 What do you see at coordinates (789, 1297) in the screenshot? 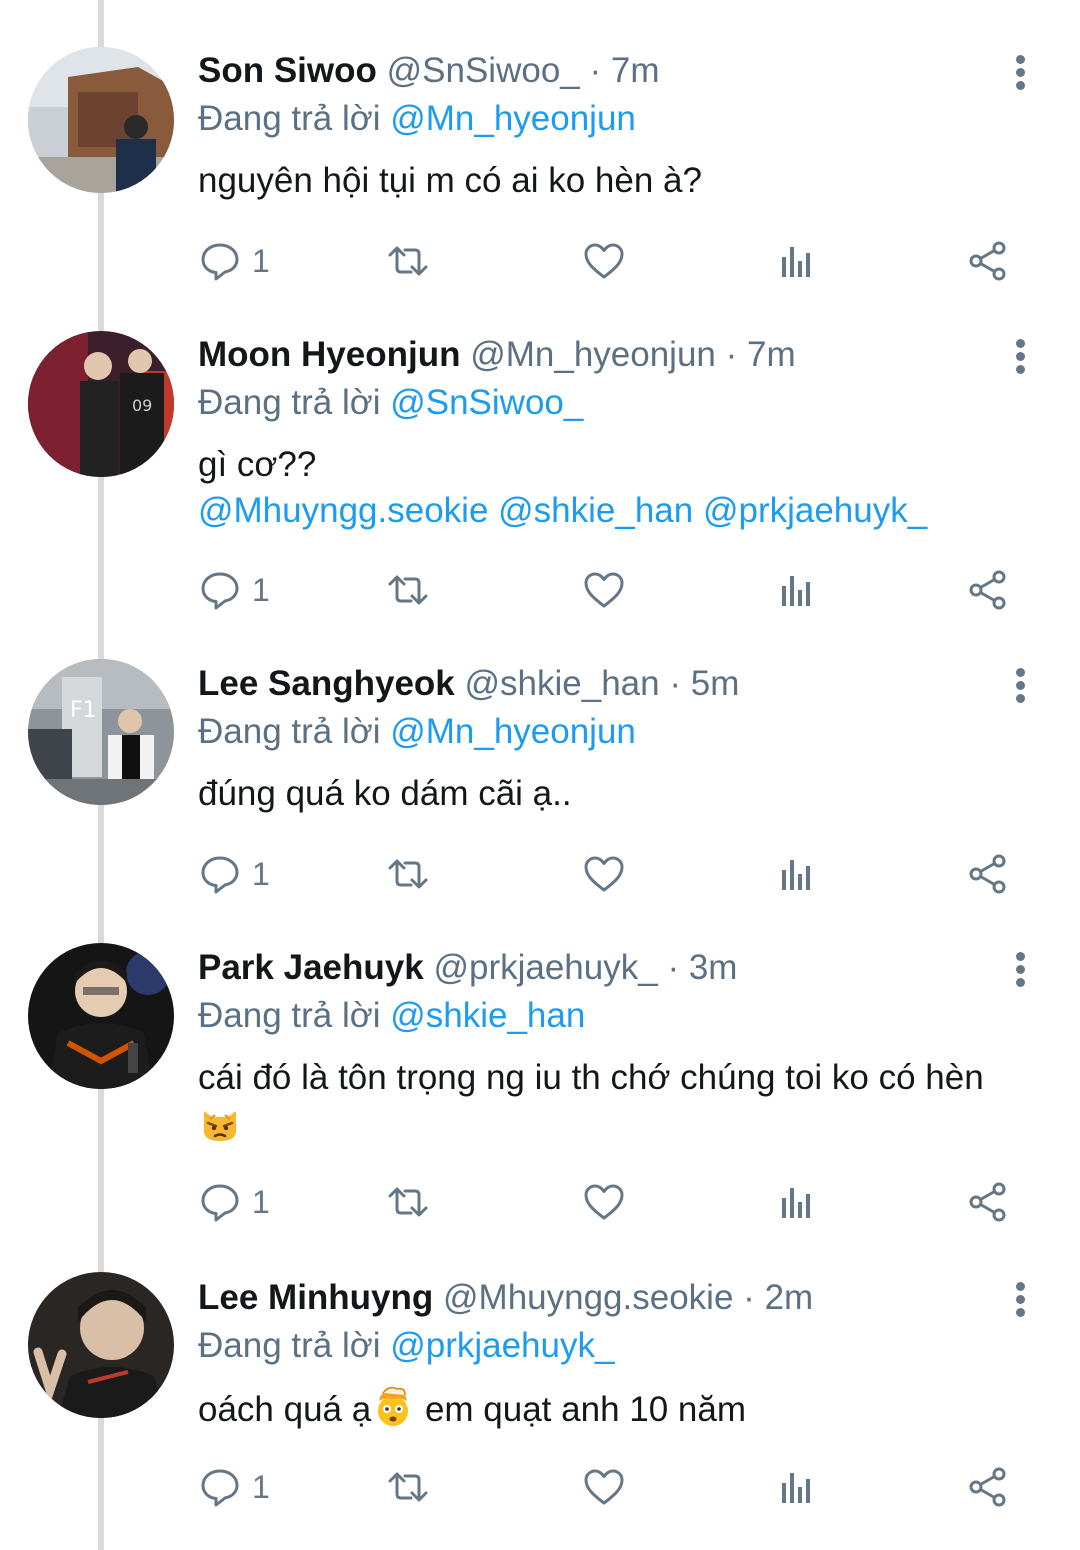
I see `timestamp: 2m` at bounding box center [789, 1297].